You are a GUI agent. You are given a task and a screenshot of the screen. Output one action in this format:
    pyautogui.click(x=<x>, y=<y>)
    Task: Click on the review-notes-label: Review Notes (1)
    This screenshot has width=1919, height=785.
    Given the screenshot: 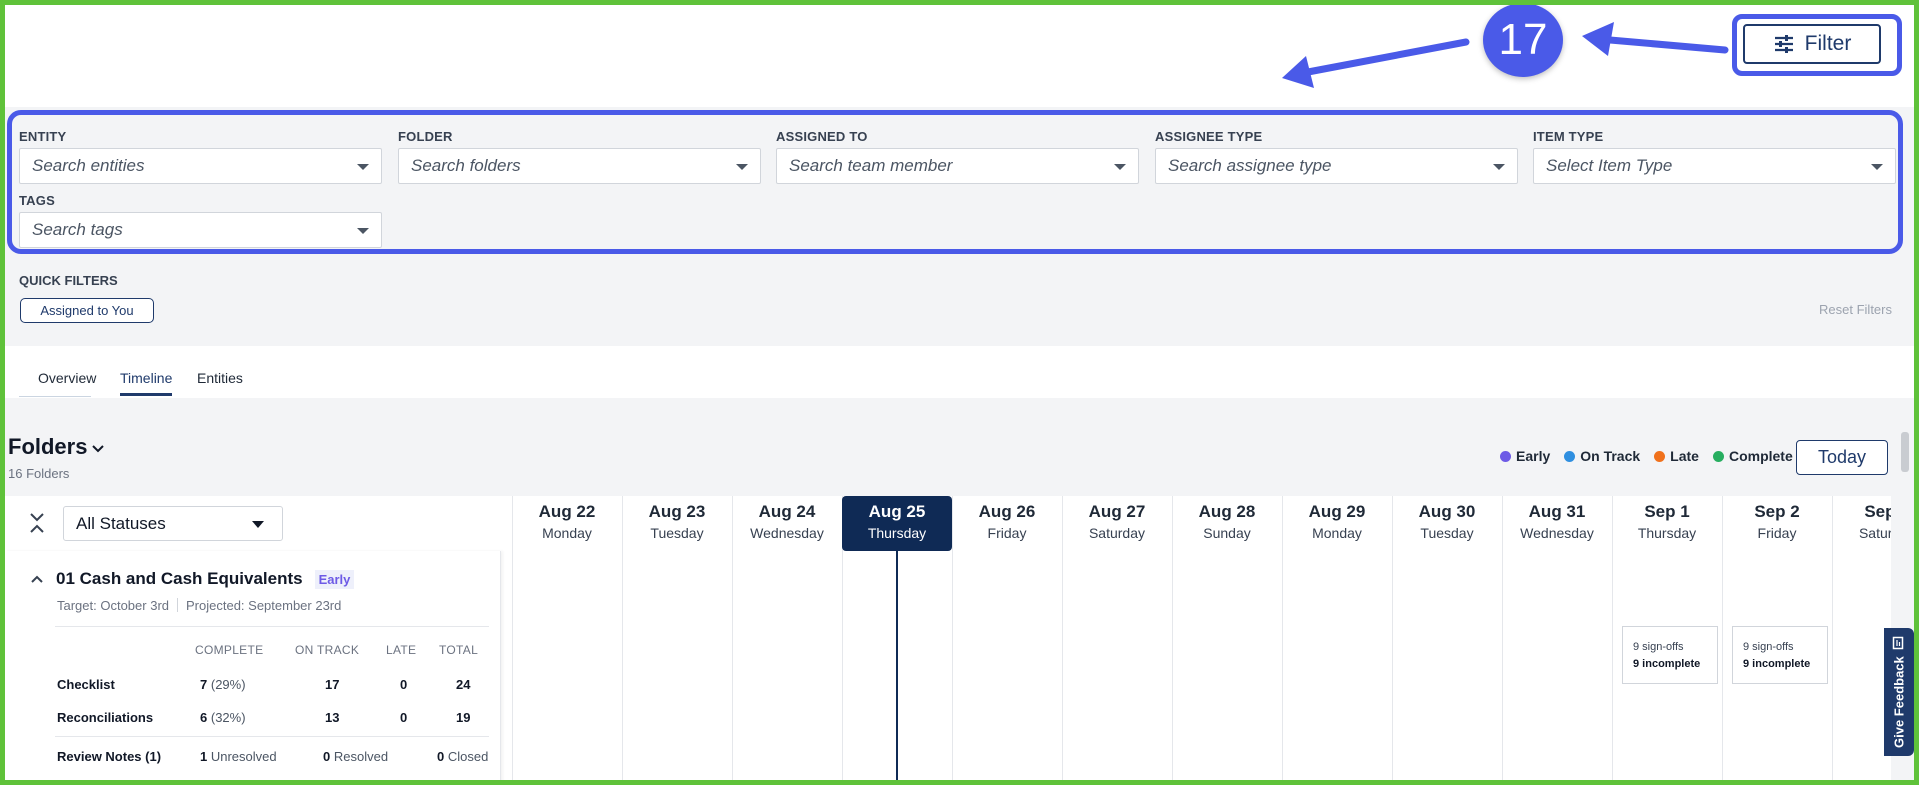 What is the action you would take?
    pyautogui.click(x=109, y=756)
    